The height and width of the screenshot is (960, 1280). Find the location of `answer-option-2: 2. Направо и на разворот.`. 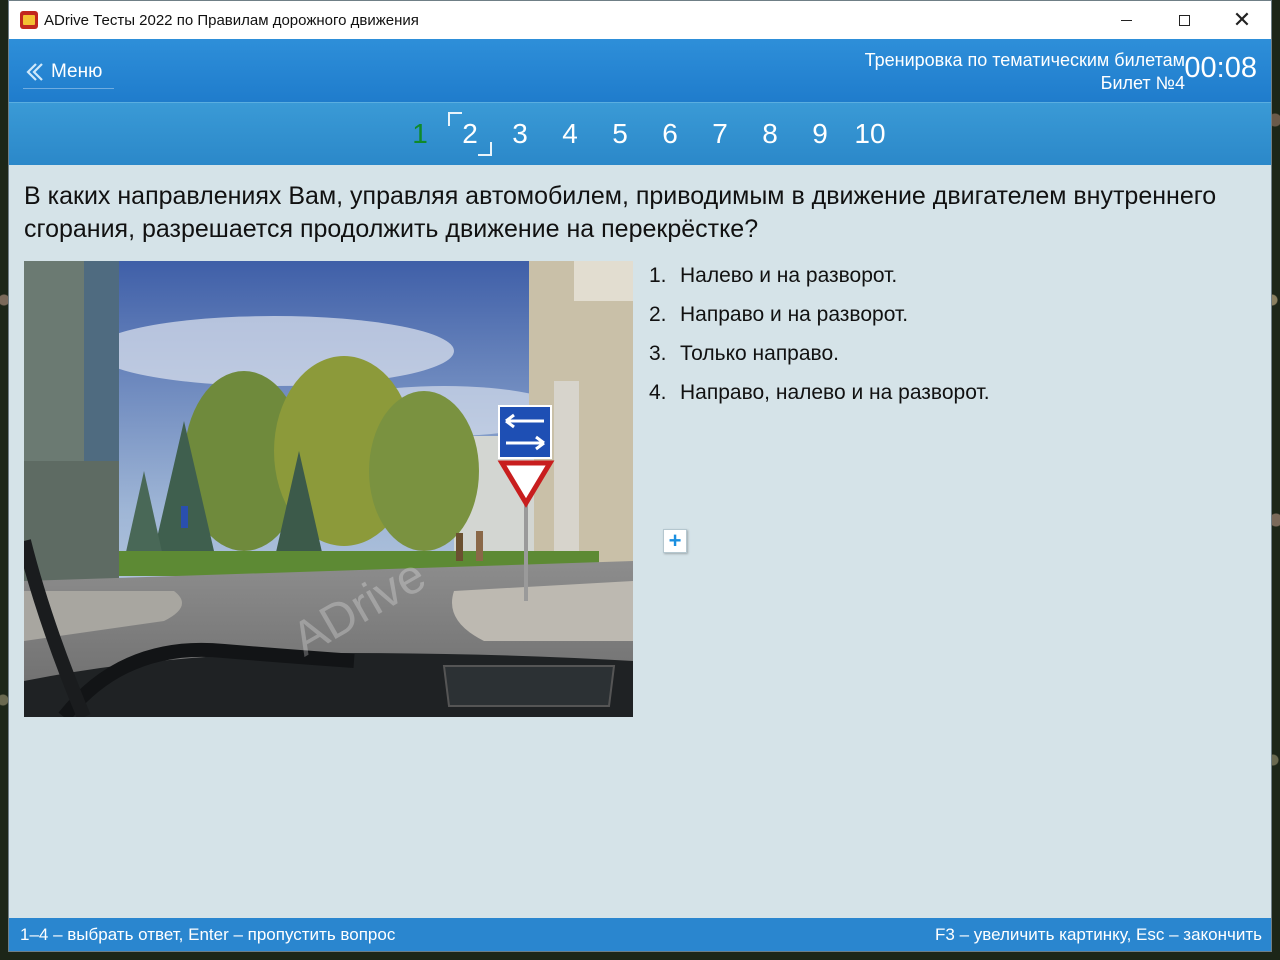

answer-option-2: 2. Направо и на разворот. is located at coordinates (819, 314).